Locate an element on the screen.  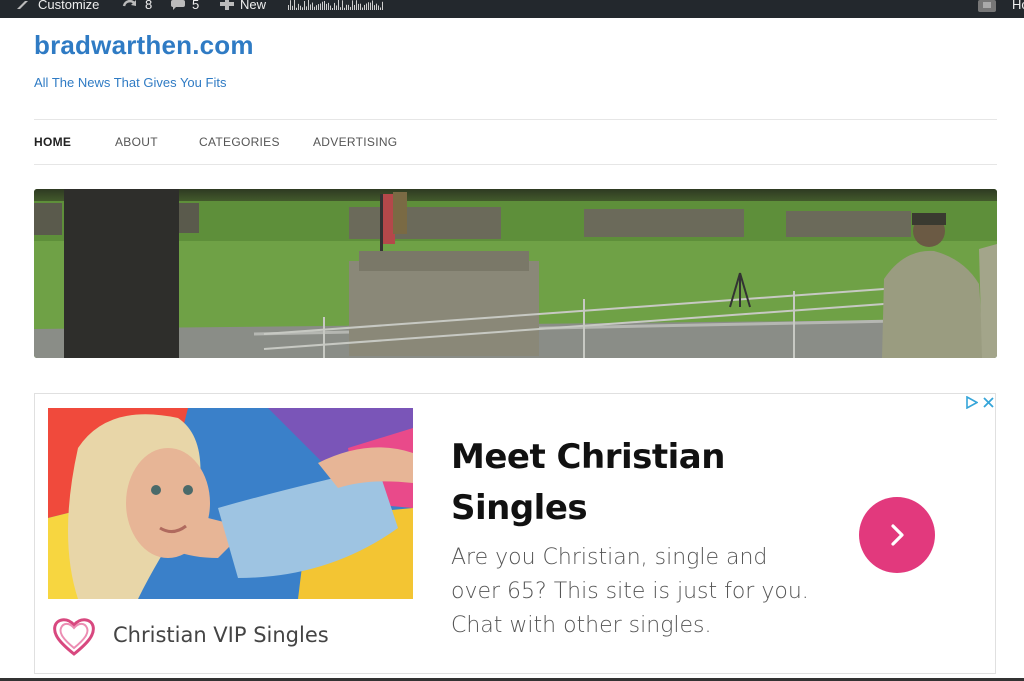
updates-icon is located at coordinates (129, 3).